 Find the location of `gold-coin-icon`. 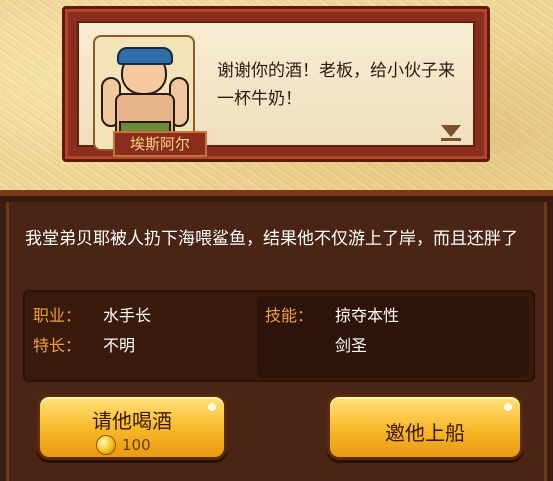

gold-coin-icon is located at coordinates (106, 445).